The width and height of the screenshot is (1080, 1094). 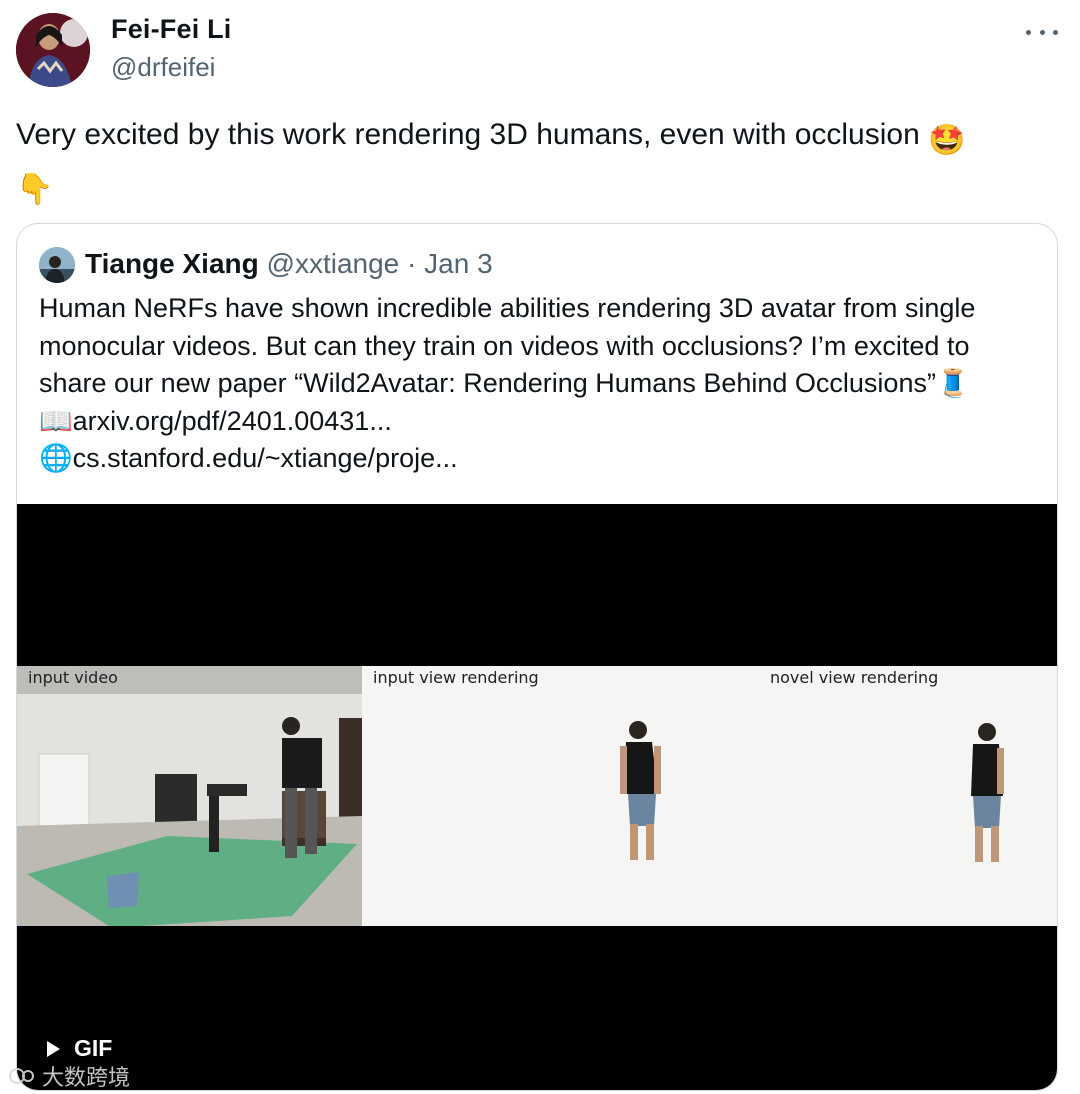 I want to click on gif-play-badge: GIF, so click(x=79, y=1048).